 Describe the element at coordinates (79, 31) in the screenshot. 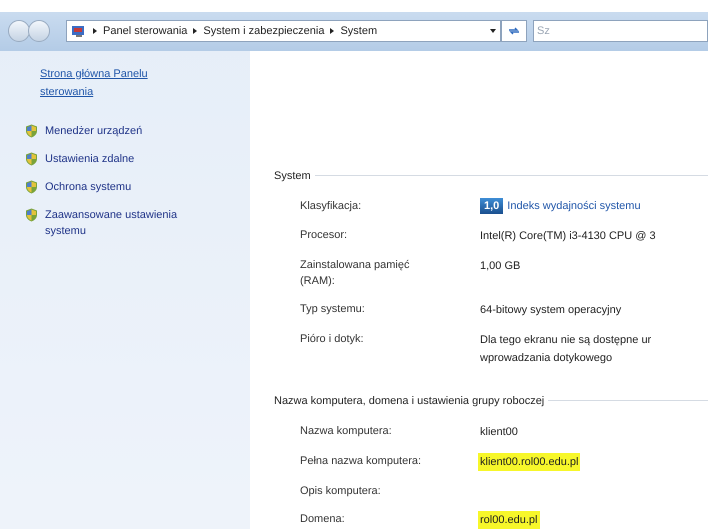

I see `control-panel-icon` at that location.